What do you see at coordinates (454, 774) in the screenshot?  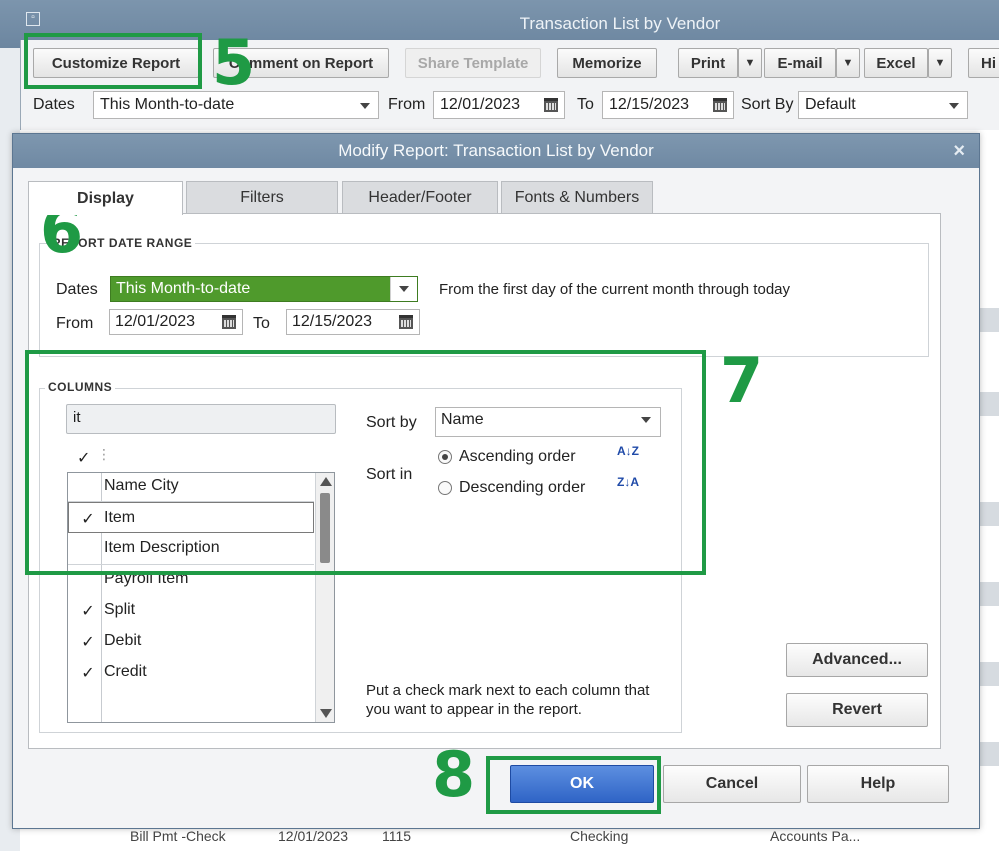 I see `step-8-number: 8` at bounding box center [454, 774].